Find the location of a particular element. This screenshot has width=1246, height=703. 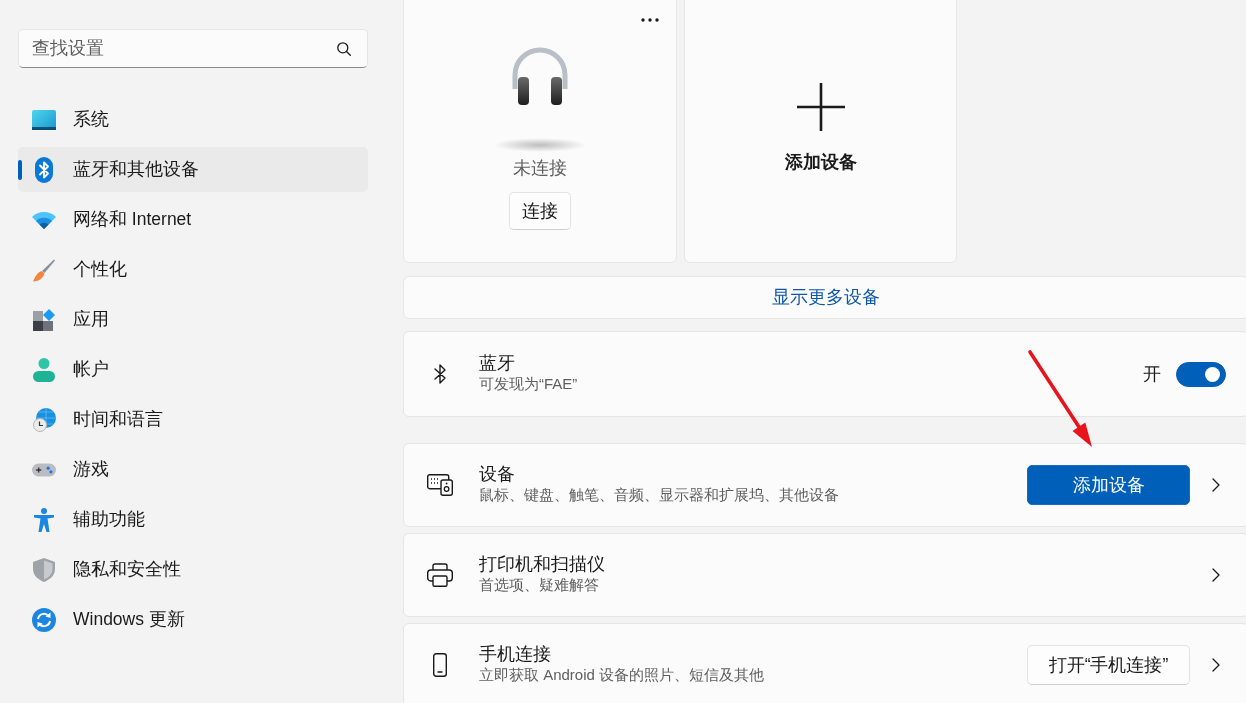

settings-card: 设备 鼠标、键盘、触笔、音频、显示器和扩展坞、其他设备 添加设备 is located at coordinates (824, 485).